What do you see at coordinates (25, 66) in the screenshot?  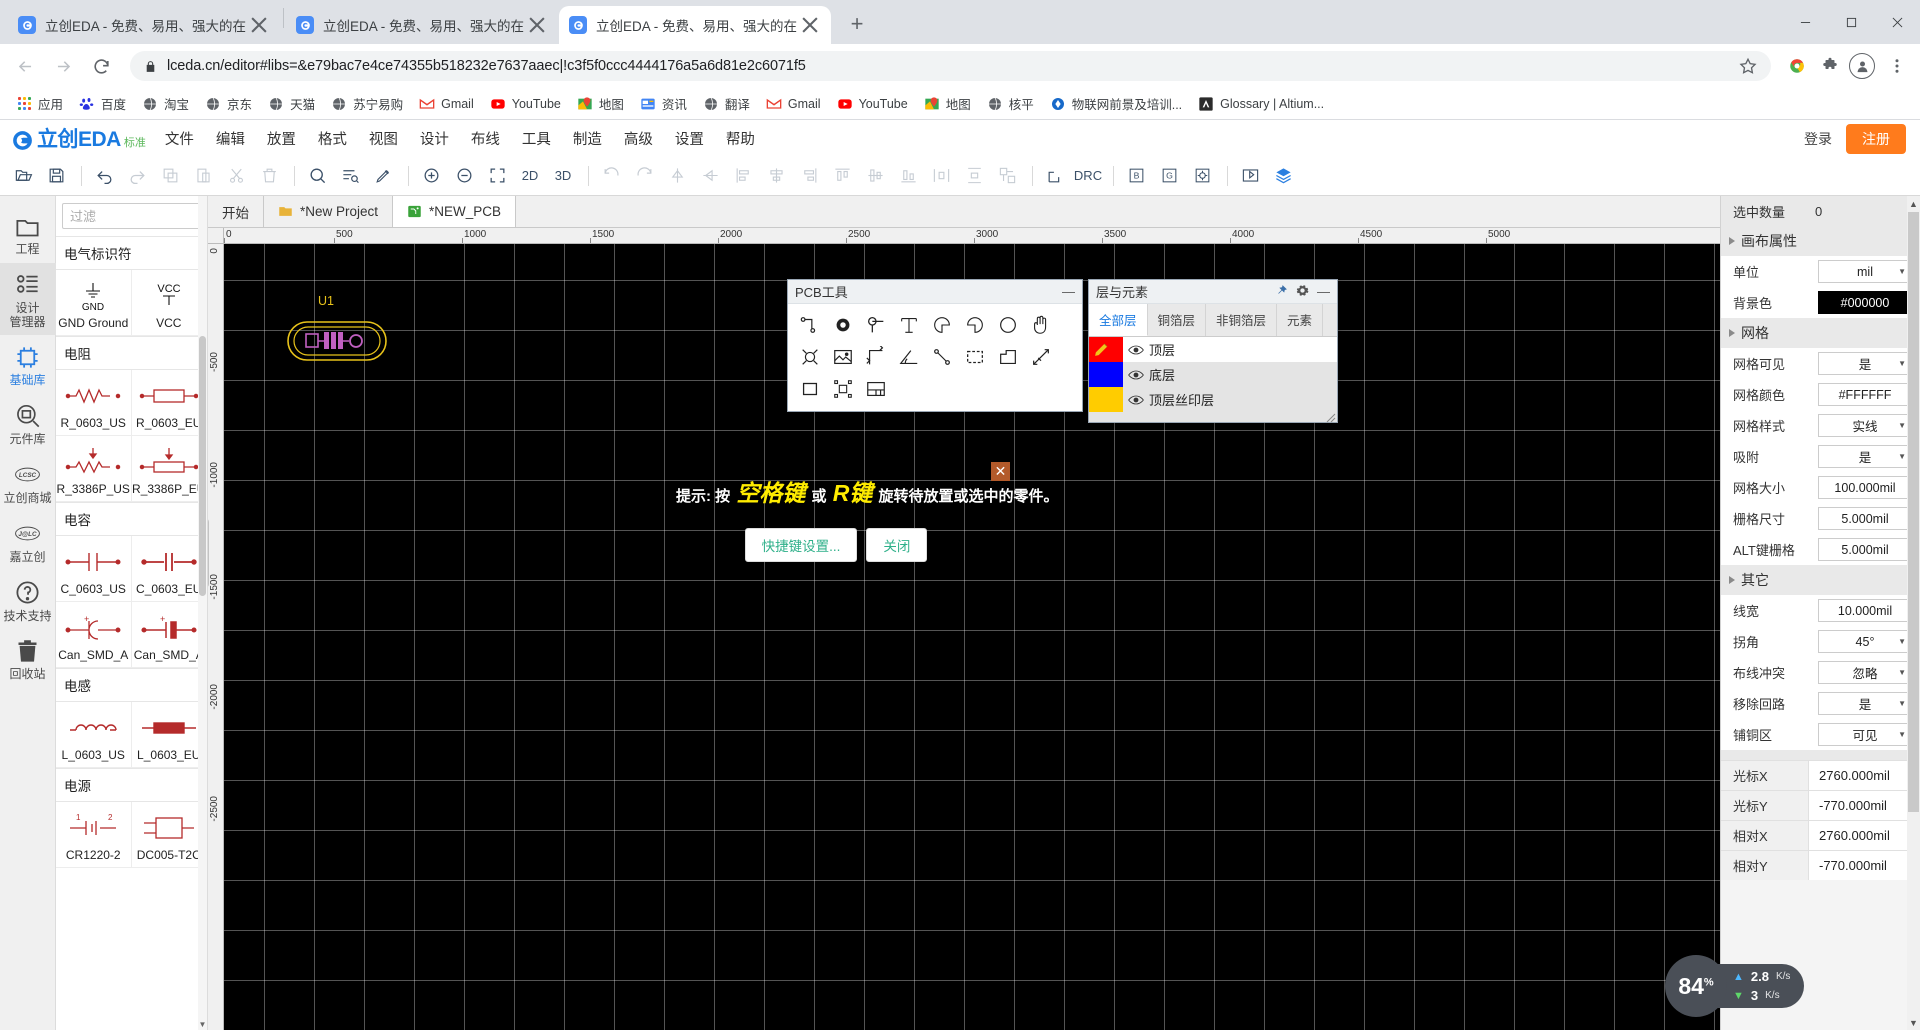 I see `back-arrow-icon` at bounding box center [25, 66].